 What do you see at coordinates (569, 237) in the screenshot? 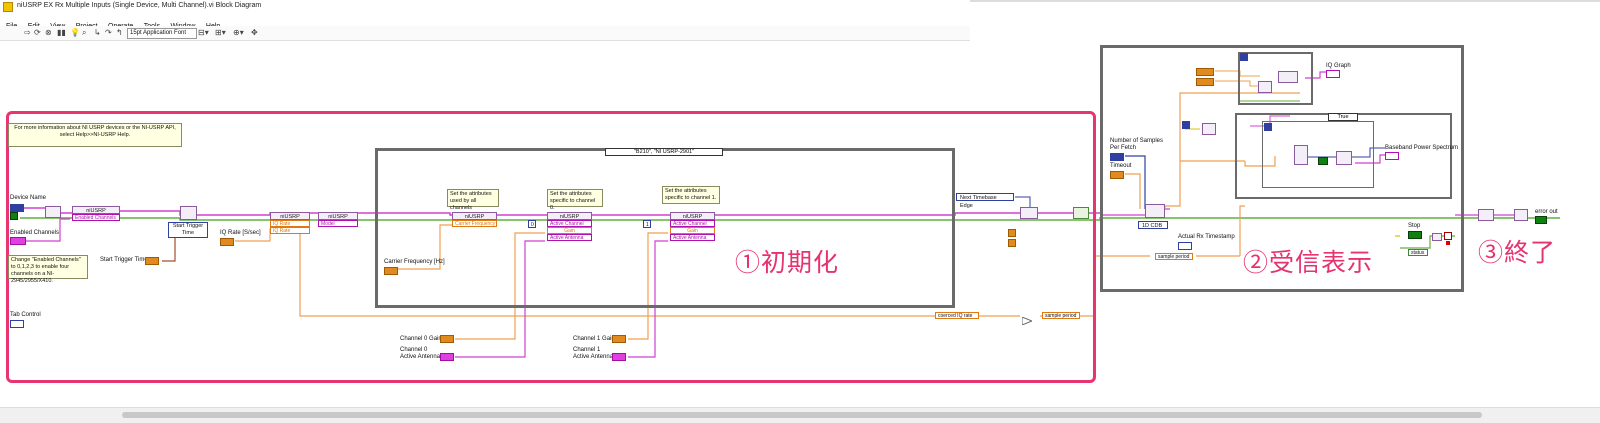
I see `active-antenna-pin-0: Active Antenna` at bounding box center [569, 237].